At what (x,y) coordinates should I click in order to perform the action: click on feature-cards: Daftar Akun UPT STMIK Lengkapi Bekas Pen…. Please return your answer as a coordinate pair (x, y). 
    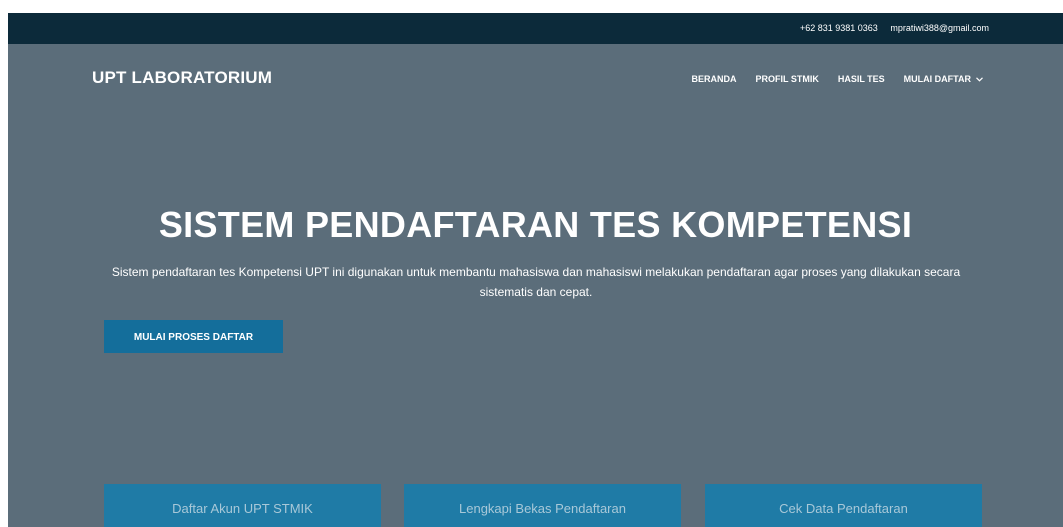
    Looking at the image, I should click on (535, 505).